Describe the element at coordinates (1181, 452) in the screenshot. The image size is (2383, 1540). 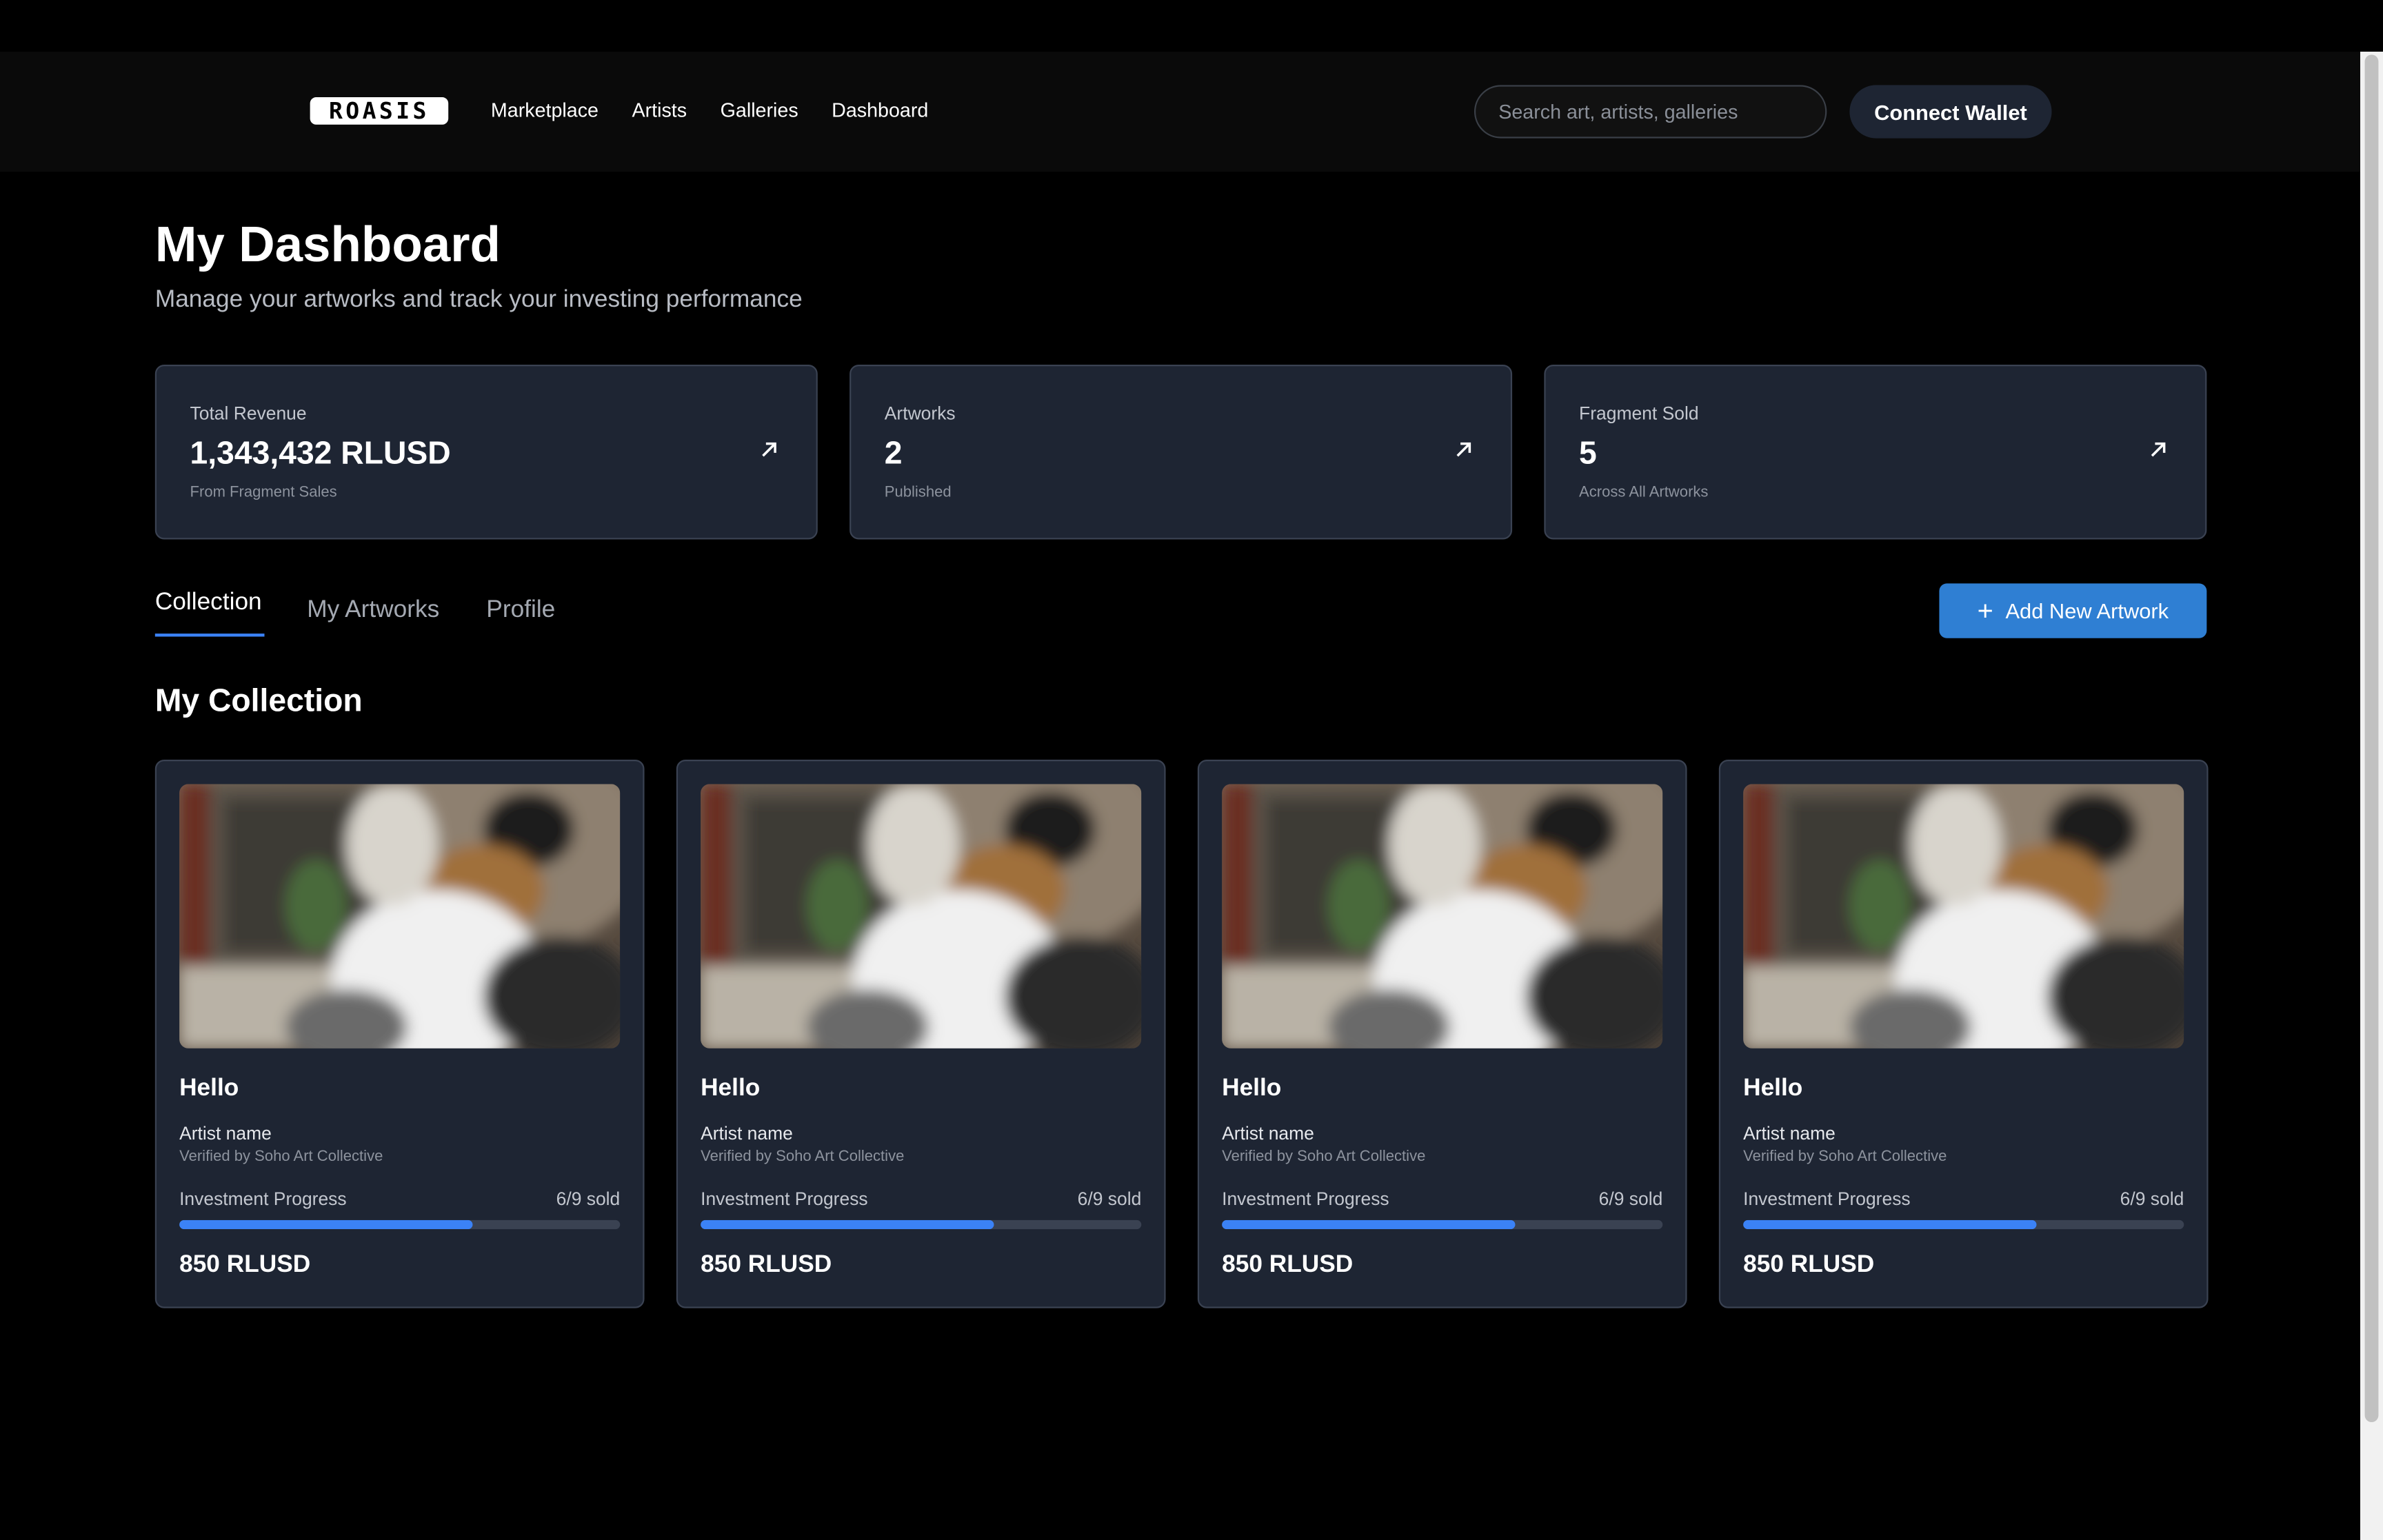
I see `stat-card-artworks: Artworks 2 Published` at that location.